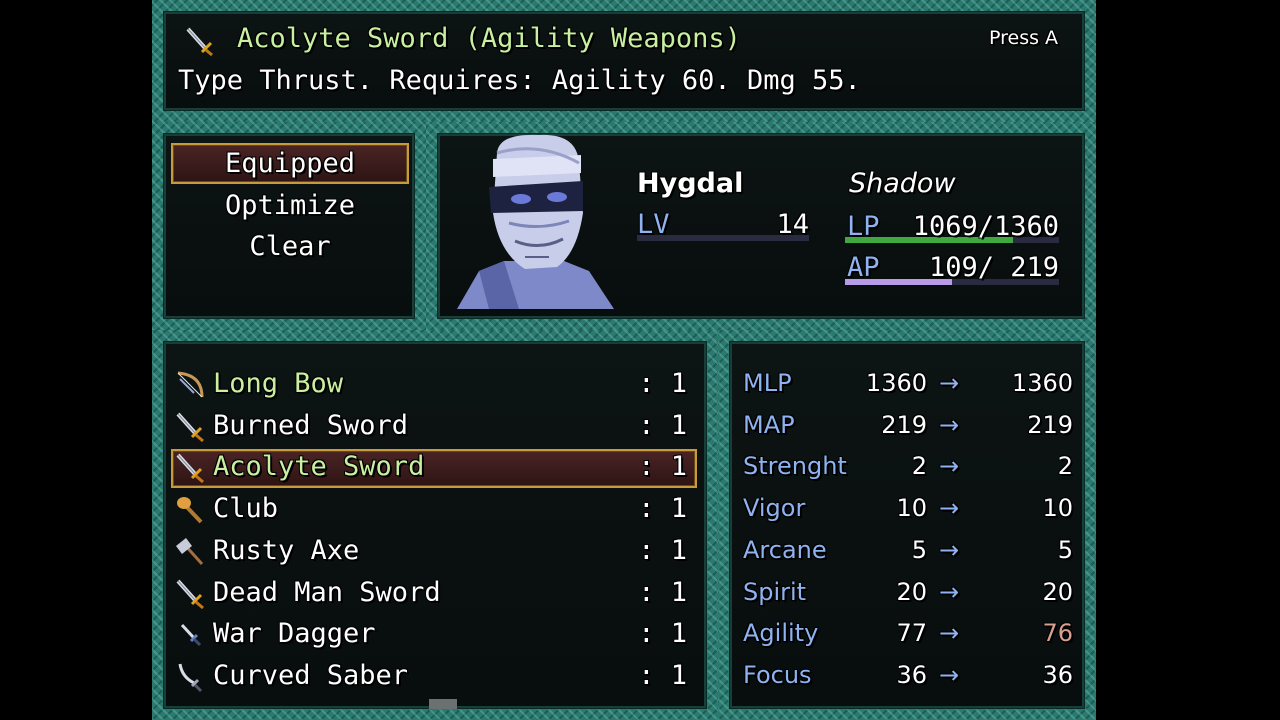  What do you see at coordinates (278, 383) in the screenshot?
I see `item-name: Long Bow` at bounding box center [278, 383].